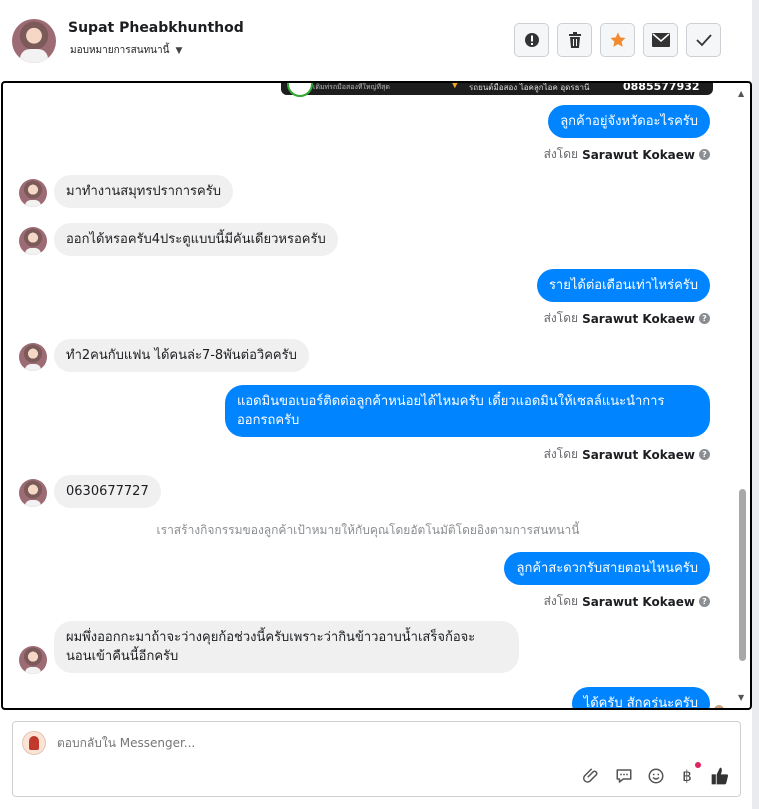  What do you see at coordinates (742, 575) in the screenshot?
I see `scroll-thumb` at bounding box center [742, 575].